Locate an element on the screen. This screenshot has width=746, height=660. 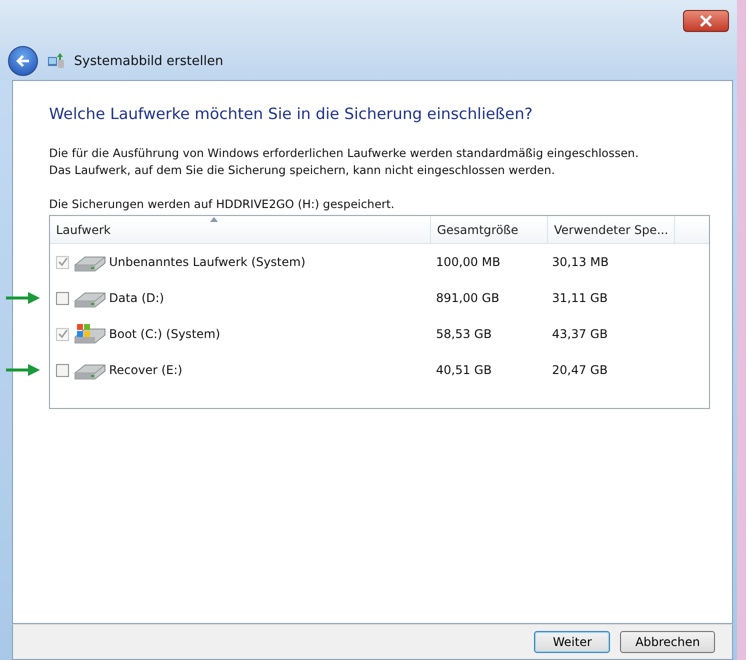
drive-name: Boot (C:) (System) is located at coordinates (164, 334).